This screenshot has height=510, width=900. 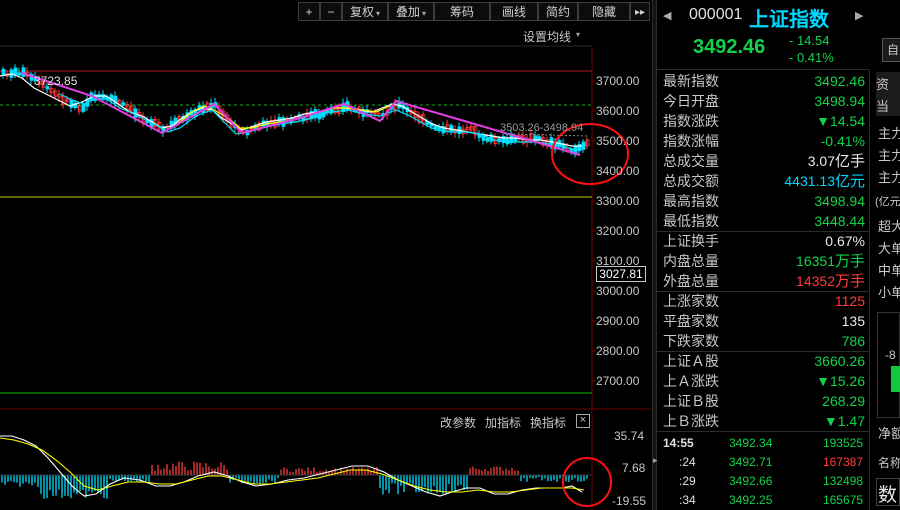 What do you see at coordinates (859, 15) in the screenshot?
I see `next-stock-icon: ▶` at bounding box center [859, 15].